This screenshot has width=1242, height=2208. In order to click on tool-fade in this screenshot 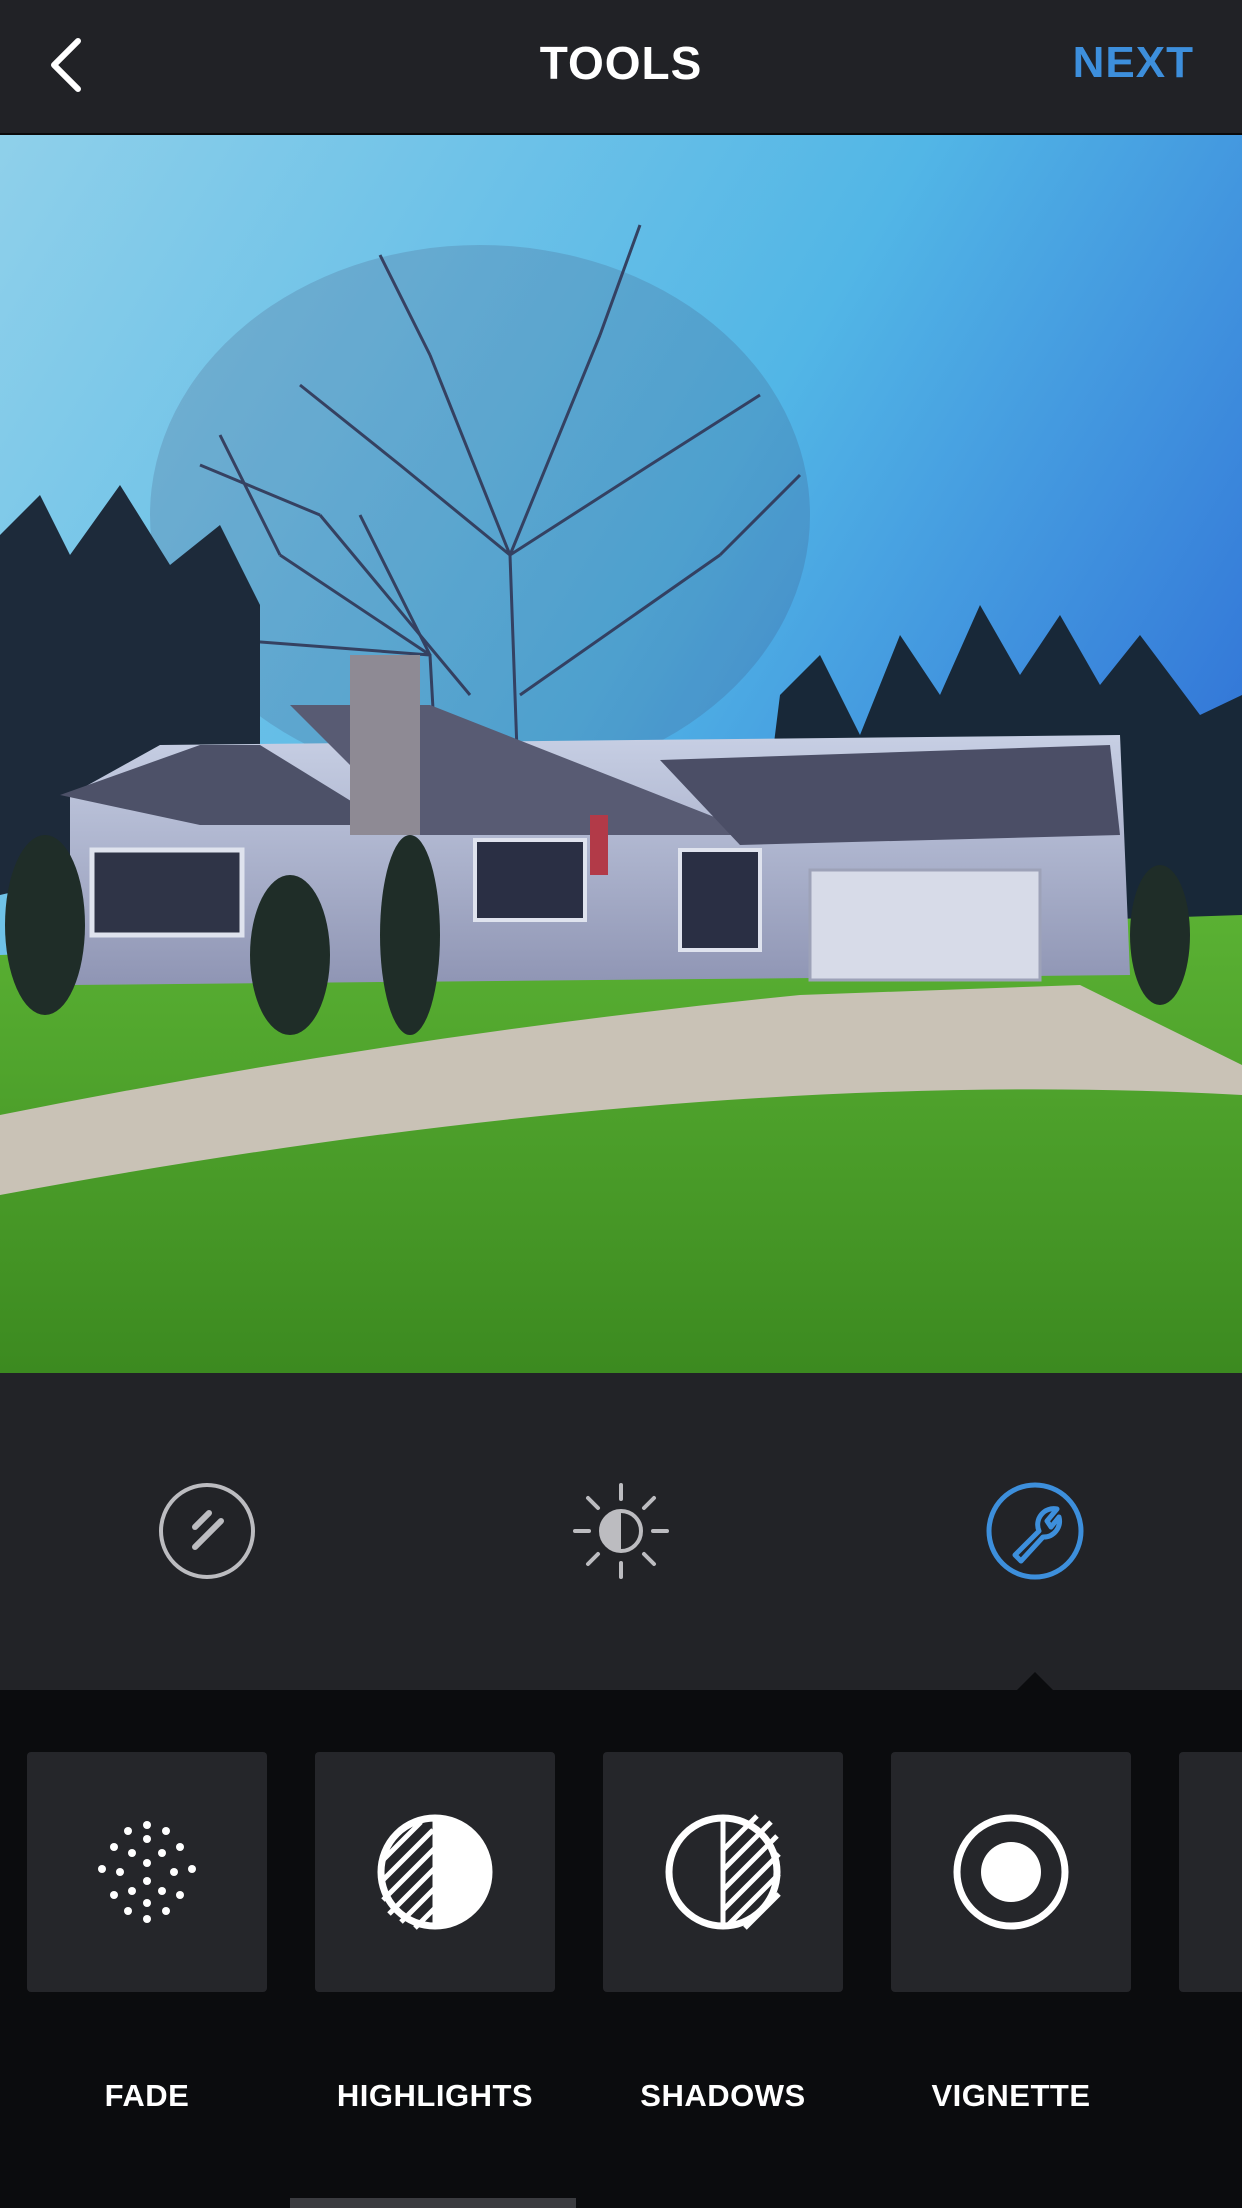, I will do `click(147, 1872)`.